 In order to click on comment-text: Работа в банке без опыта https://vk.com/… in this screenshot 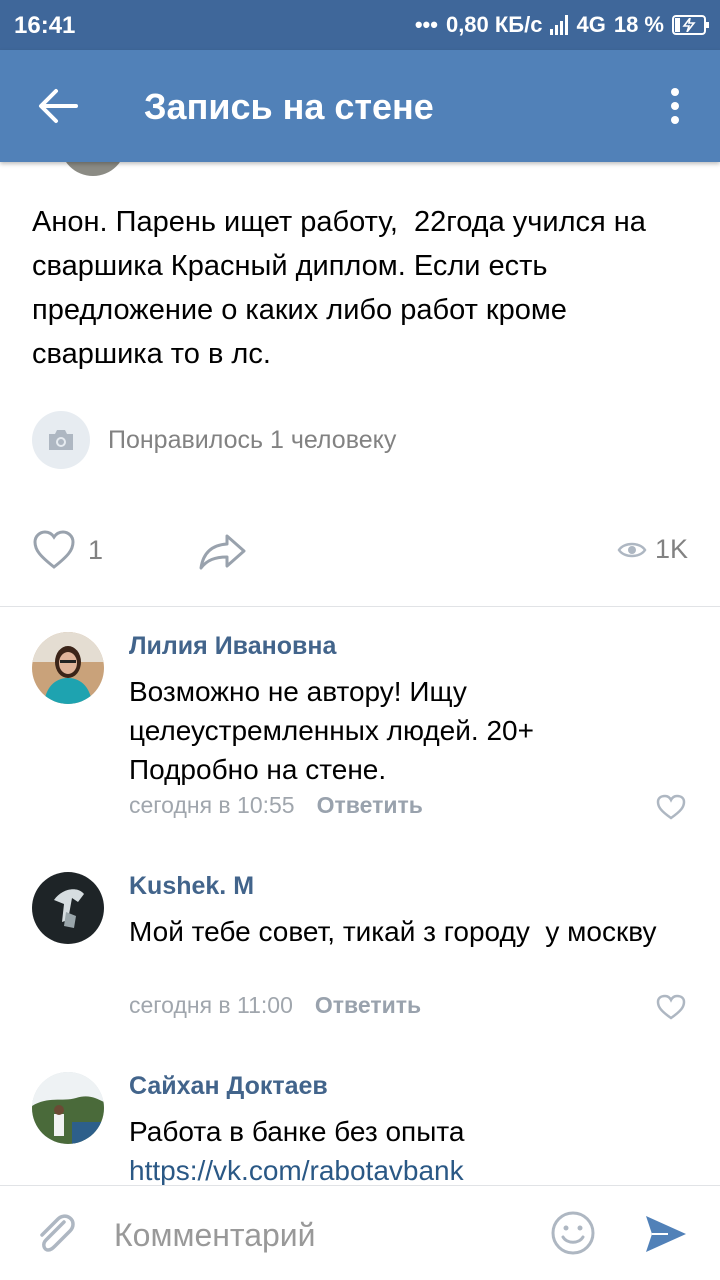, I will do `click(399, 1151)`.